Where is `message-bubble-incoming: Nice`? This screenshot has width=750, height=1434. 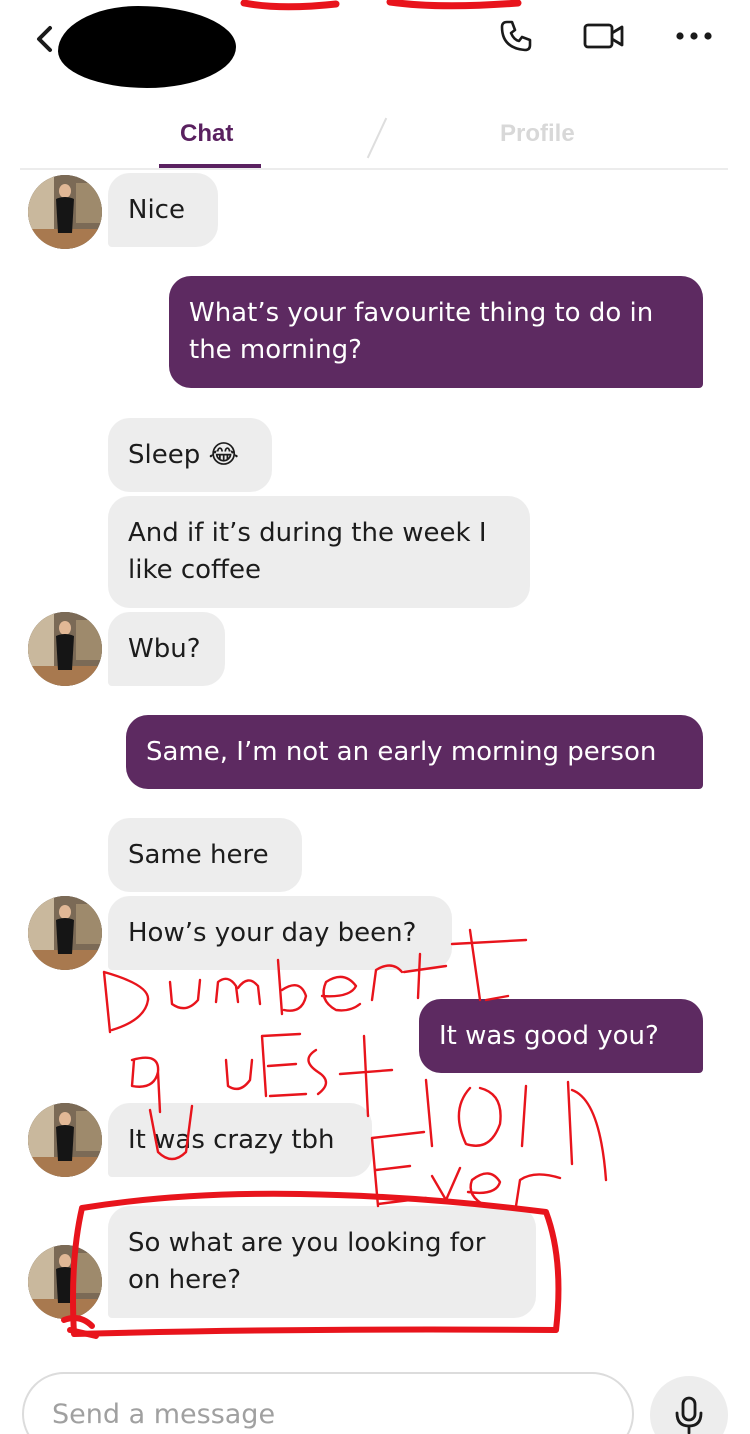
message-bubble-incoming: Nice is located at coordinates (163, 210).